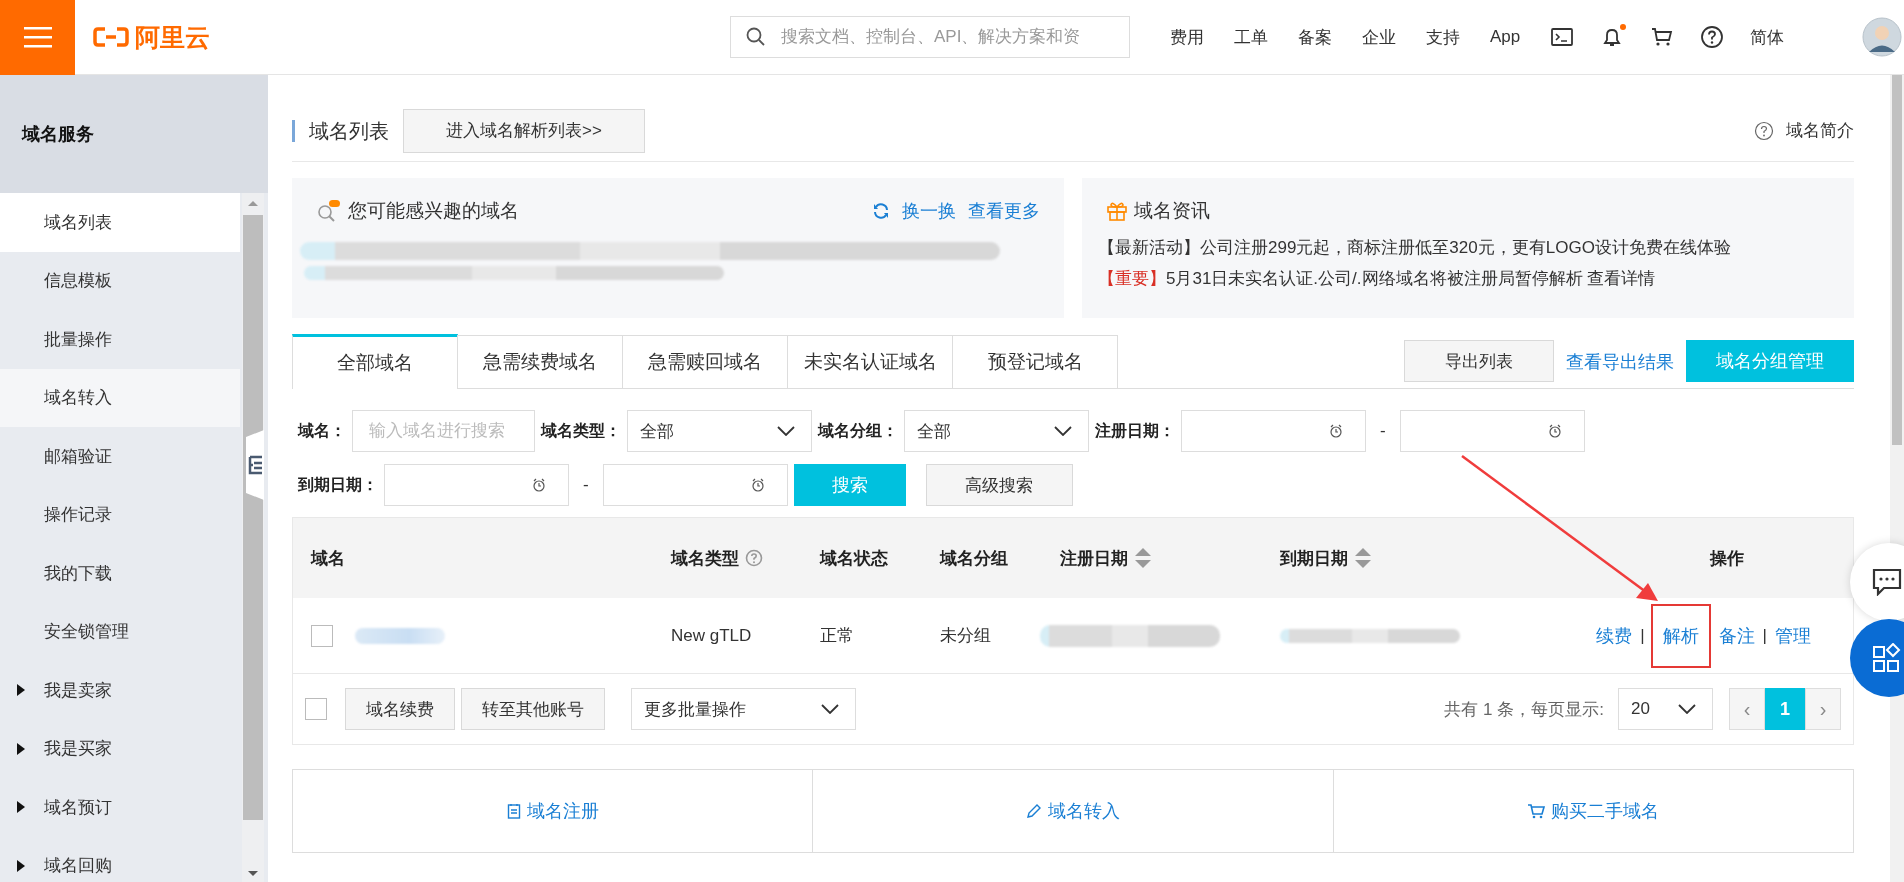 This screenshot has height=882, width=1904. What do you see at coordinates (1620, 362) in the screenshot?
I see `export-results-link: 查看导出结果` at bounding box center [1620, 362].